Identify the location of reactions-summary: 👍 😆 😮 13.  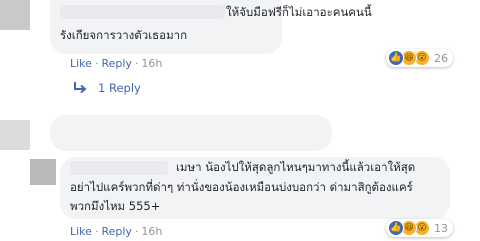
(419, 228).